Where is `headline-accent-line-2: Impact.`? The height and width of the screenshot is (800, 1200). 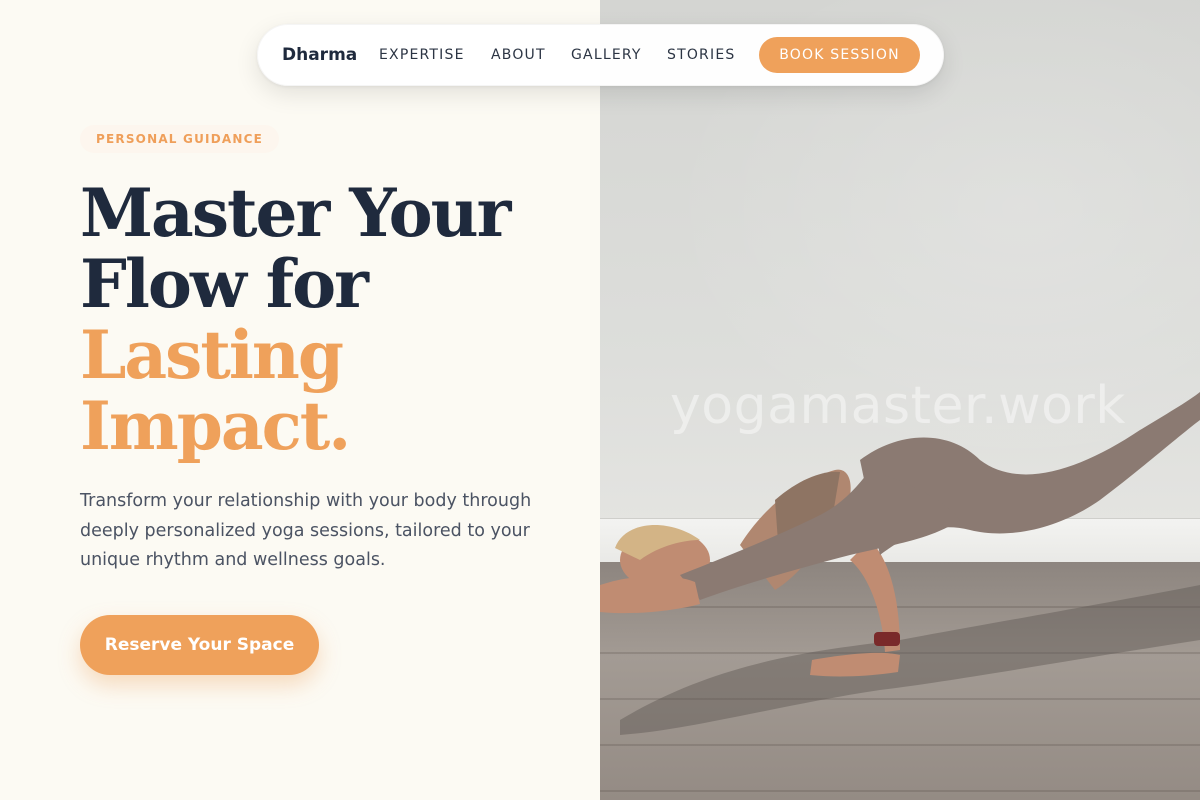 headline-accent-line-2: Impact. is located at coordinates (215, 426).